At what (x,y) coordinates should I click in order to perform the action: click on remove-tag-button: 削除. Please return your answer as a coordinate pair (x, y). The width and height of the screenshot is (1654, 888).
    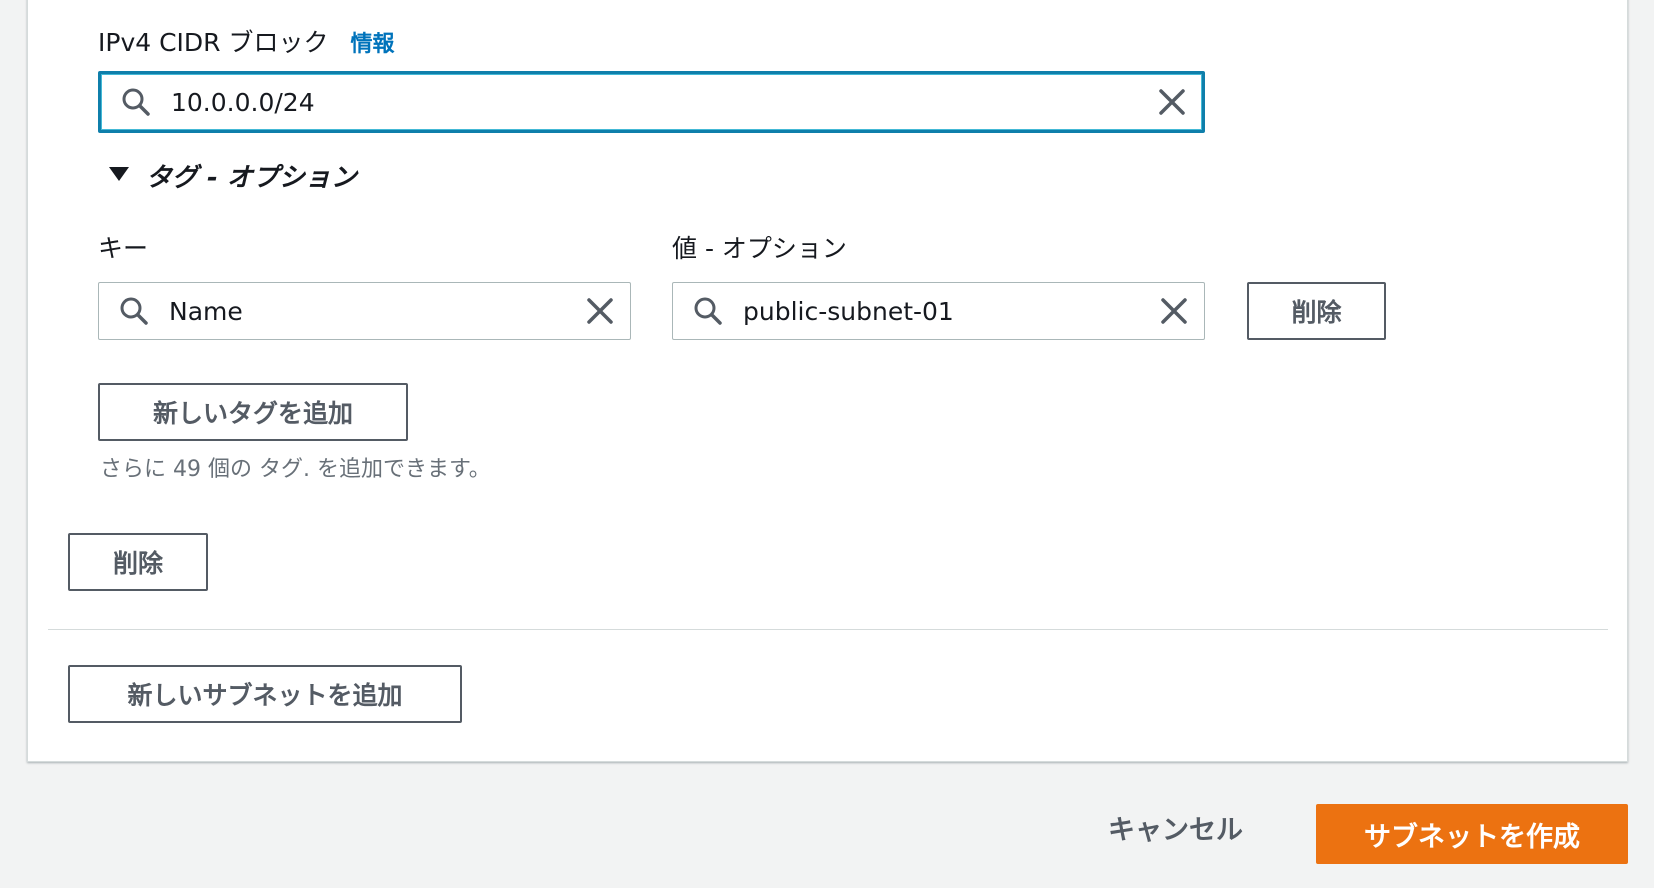
    Looking at the image, I should click on (1316, 311).